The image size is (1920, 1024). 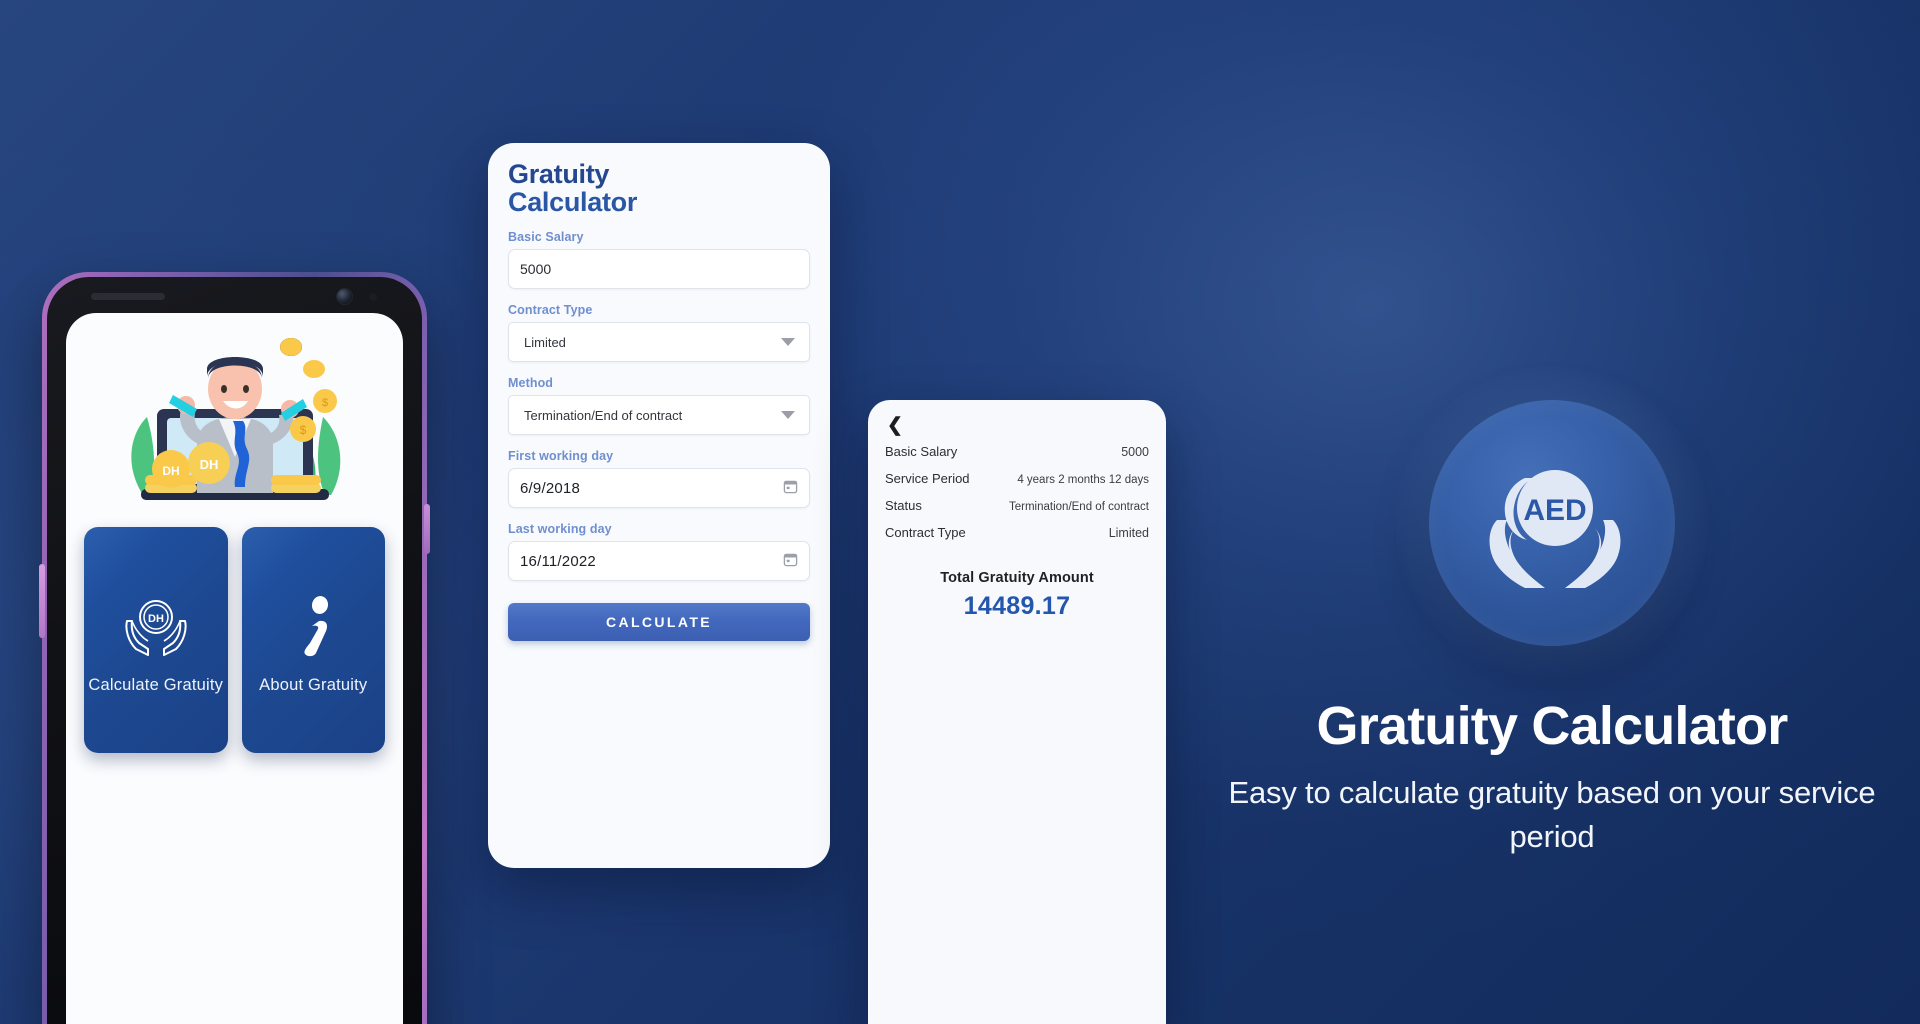 I want to click on page-title-line2: Calculator, so click(x=573, y=201).